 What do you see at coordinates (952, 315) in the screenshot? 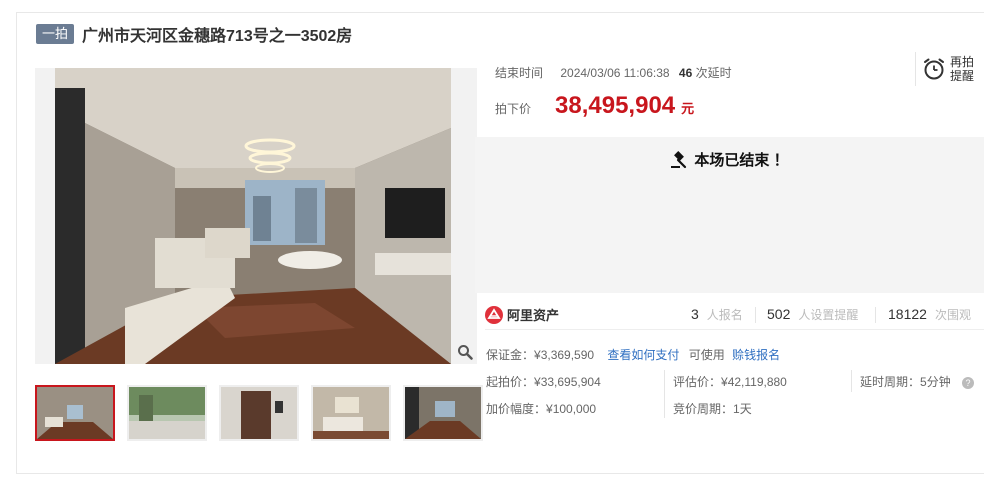
I see `view-label: 次围观` at bounding box center [952, 315].